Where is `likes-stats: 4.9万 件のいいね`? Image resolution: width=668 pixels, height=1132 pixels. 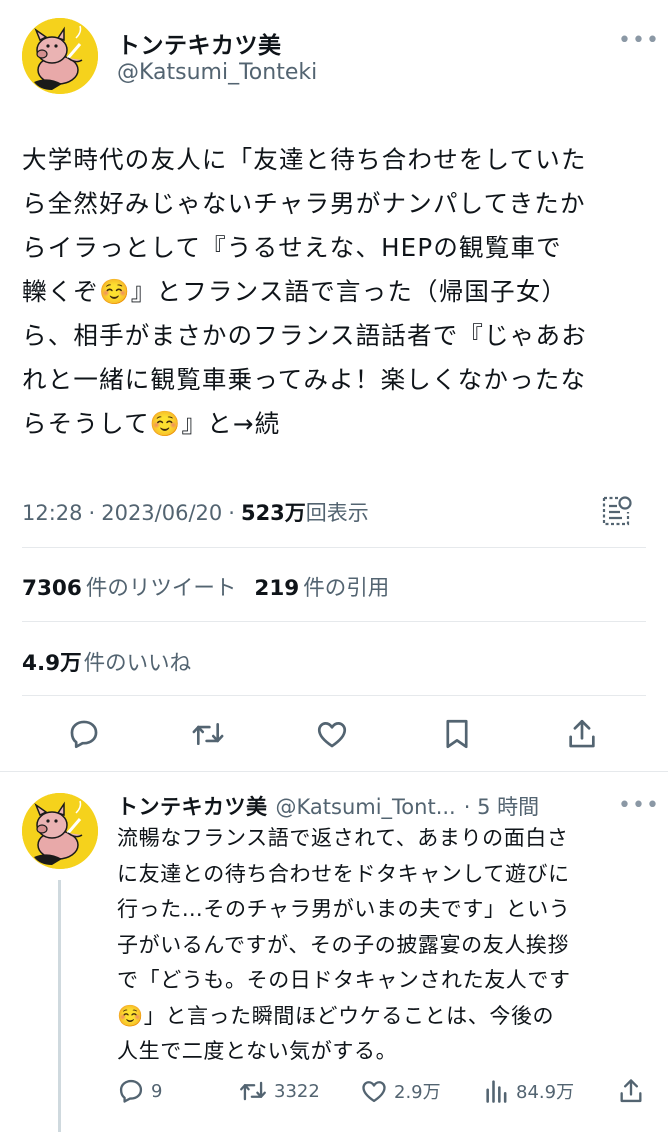
likes-stats: 4.9万 件のいいね is located at coordinates (106, 661).